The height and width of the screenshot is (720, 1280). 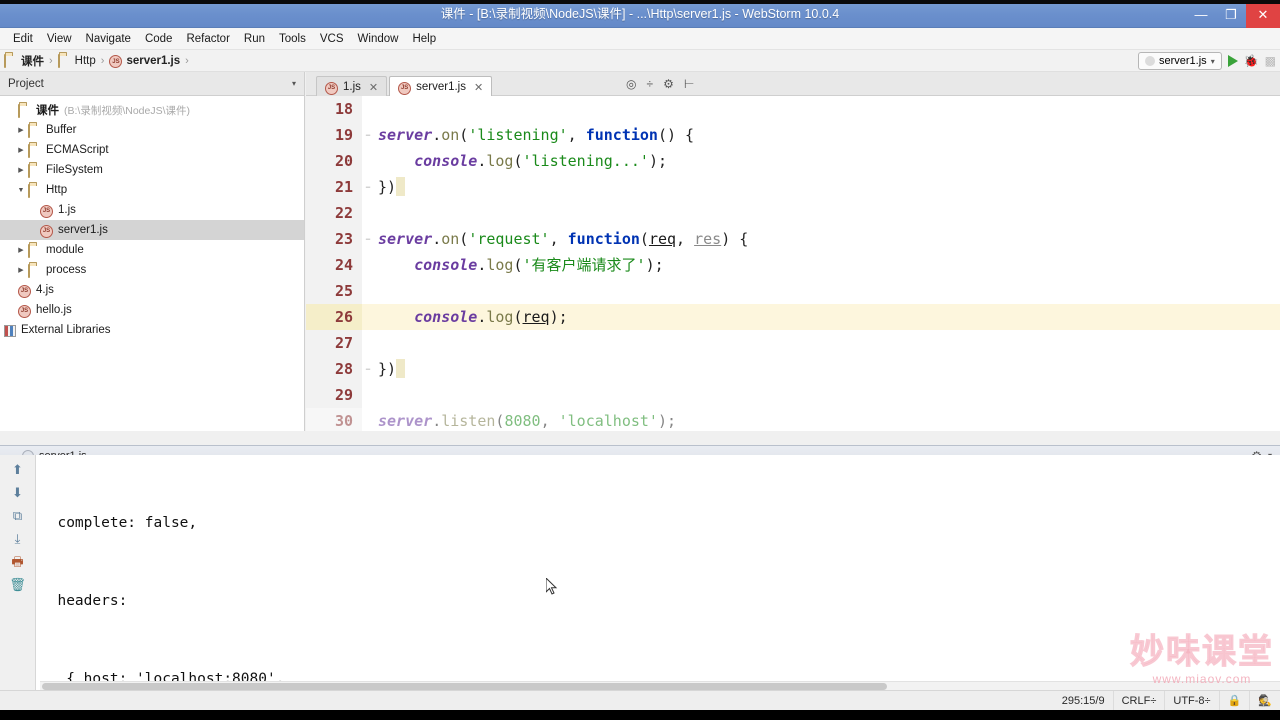 What do you see at coordinates (1083, 701) in the screenshot?
I see `caret-position: 295:15/9` at bounding box center [1083, 701].